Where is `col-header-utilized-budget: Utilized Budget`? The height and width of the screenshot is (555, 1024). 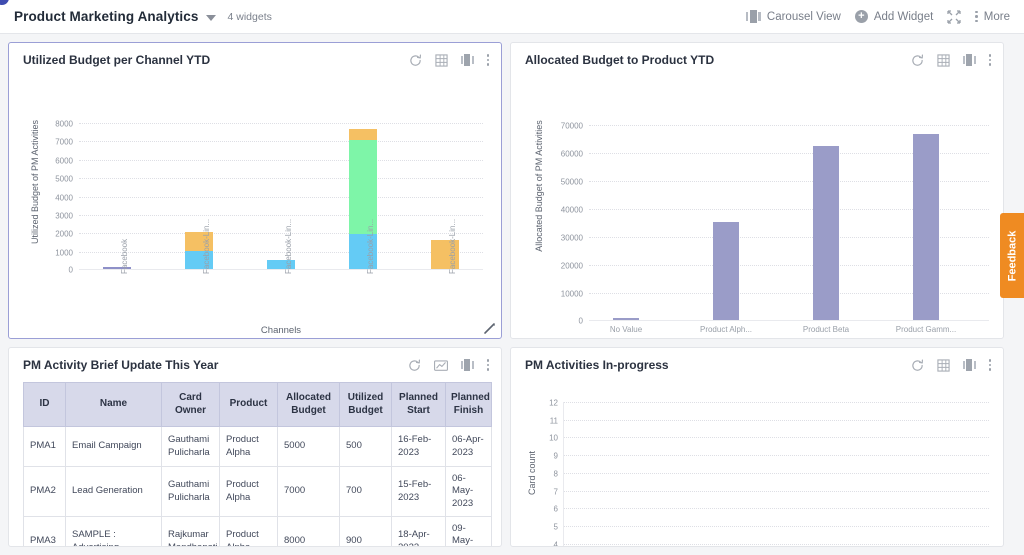
col-header-utilized-budget: Utilized Budget is located at coordinates (365, 404).